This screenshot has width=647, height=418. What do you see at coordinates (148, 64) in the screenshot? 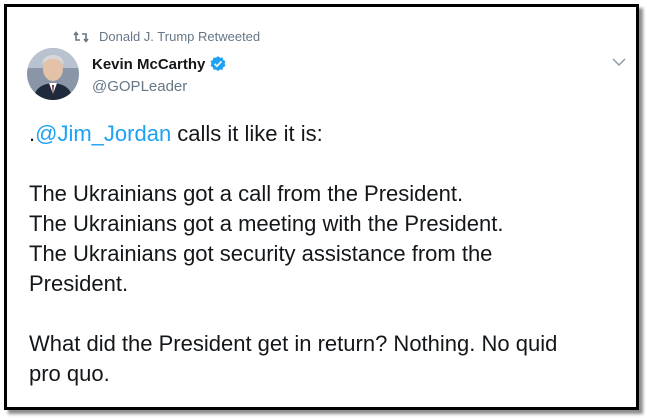
I see `author-name: Kevin McCarthy` at bounding box center [148, 64].